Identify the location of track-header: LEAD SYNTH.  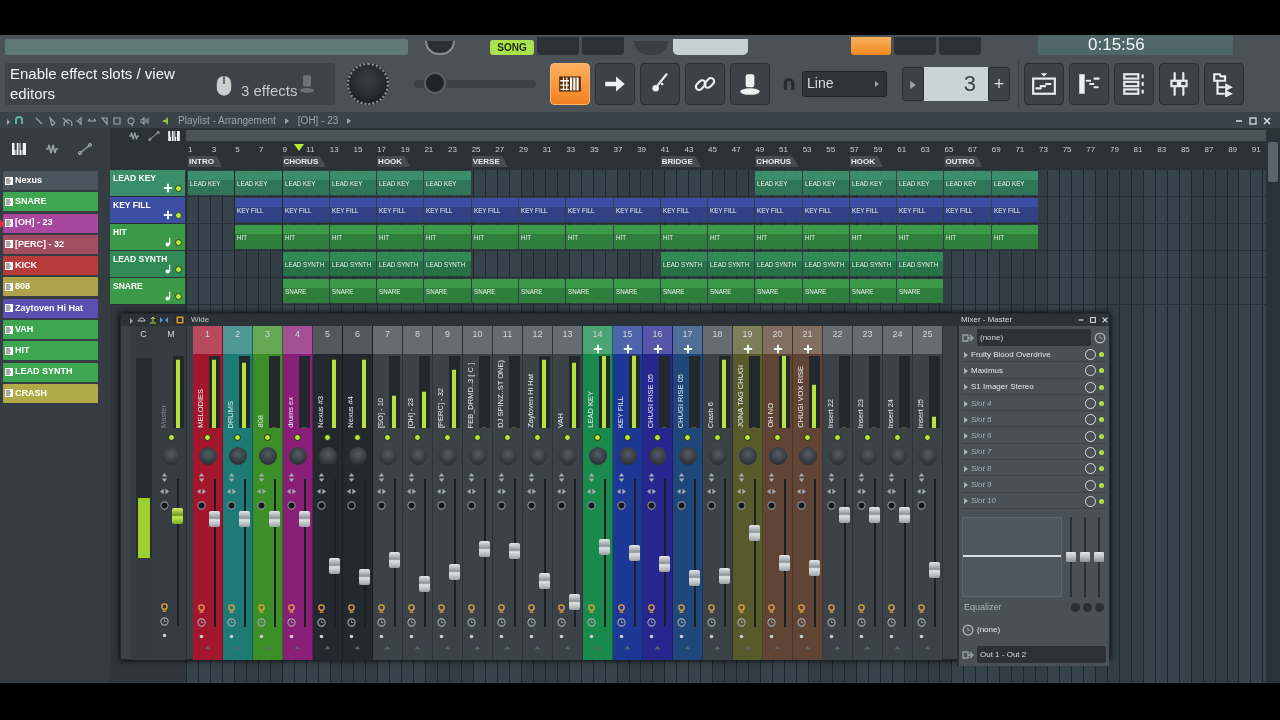
(147, 264).